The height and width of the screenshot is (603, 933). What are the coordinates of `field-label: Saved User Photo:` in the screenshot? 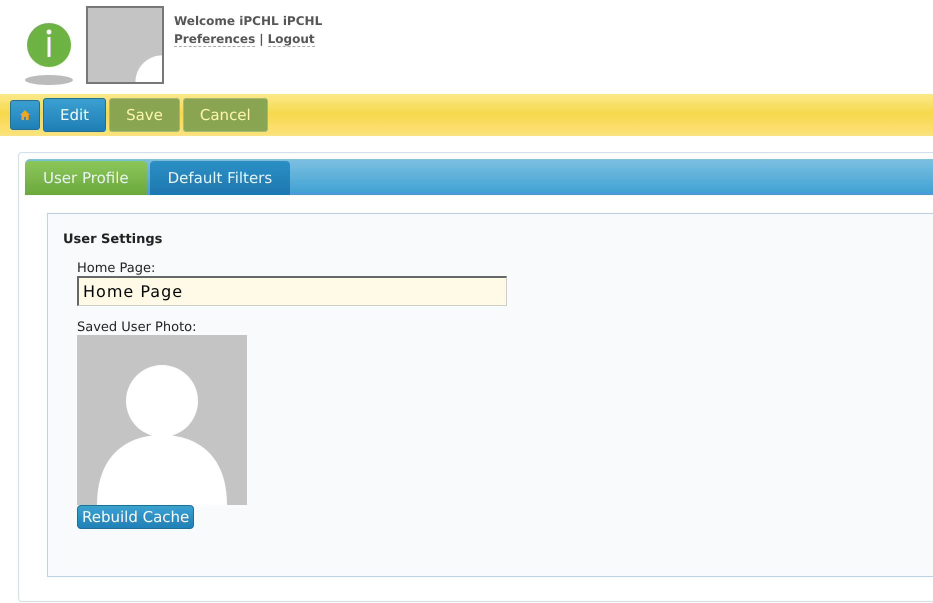 It's located at (137, 327).